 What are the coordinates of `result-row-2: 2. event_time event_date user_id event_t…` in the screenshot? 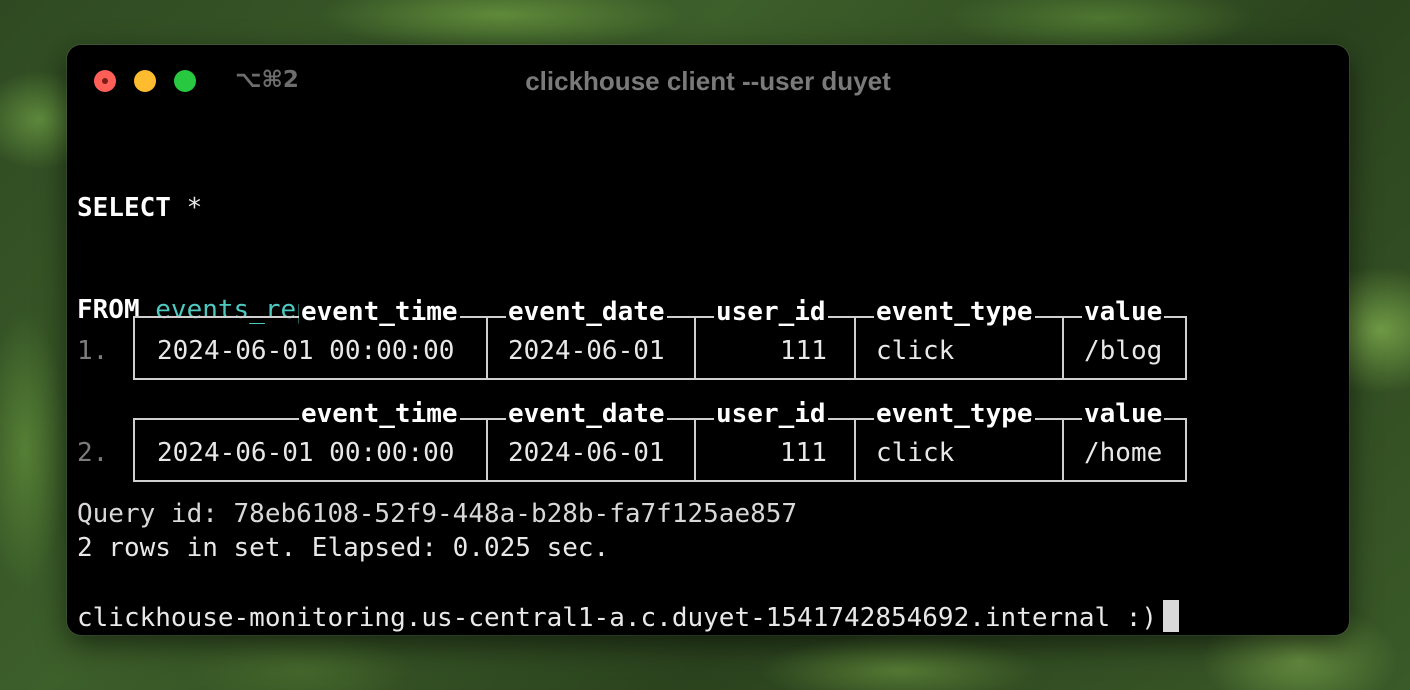 It's located at (647, 440).